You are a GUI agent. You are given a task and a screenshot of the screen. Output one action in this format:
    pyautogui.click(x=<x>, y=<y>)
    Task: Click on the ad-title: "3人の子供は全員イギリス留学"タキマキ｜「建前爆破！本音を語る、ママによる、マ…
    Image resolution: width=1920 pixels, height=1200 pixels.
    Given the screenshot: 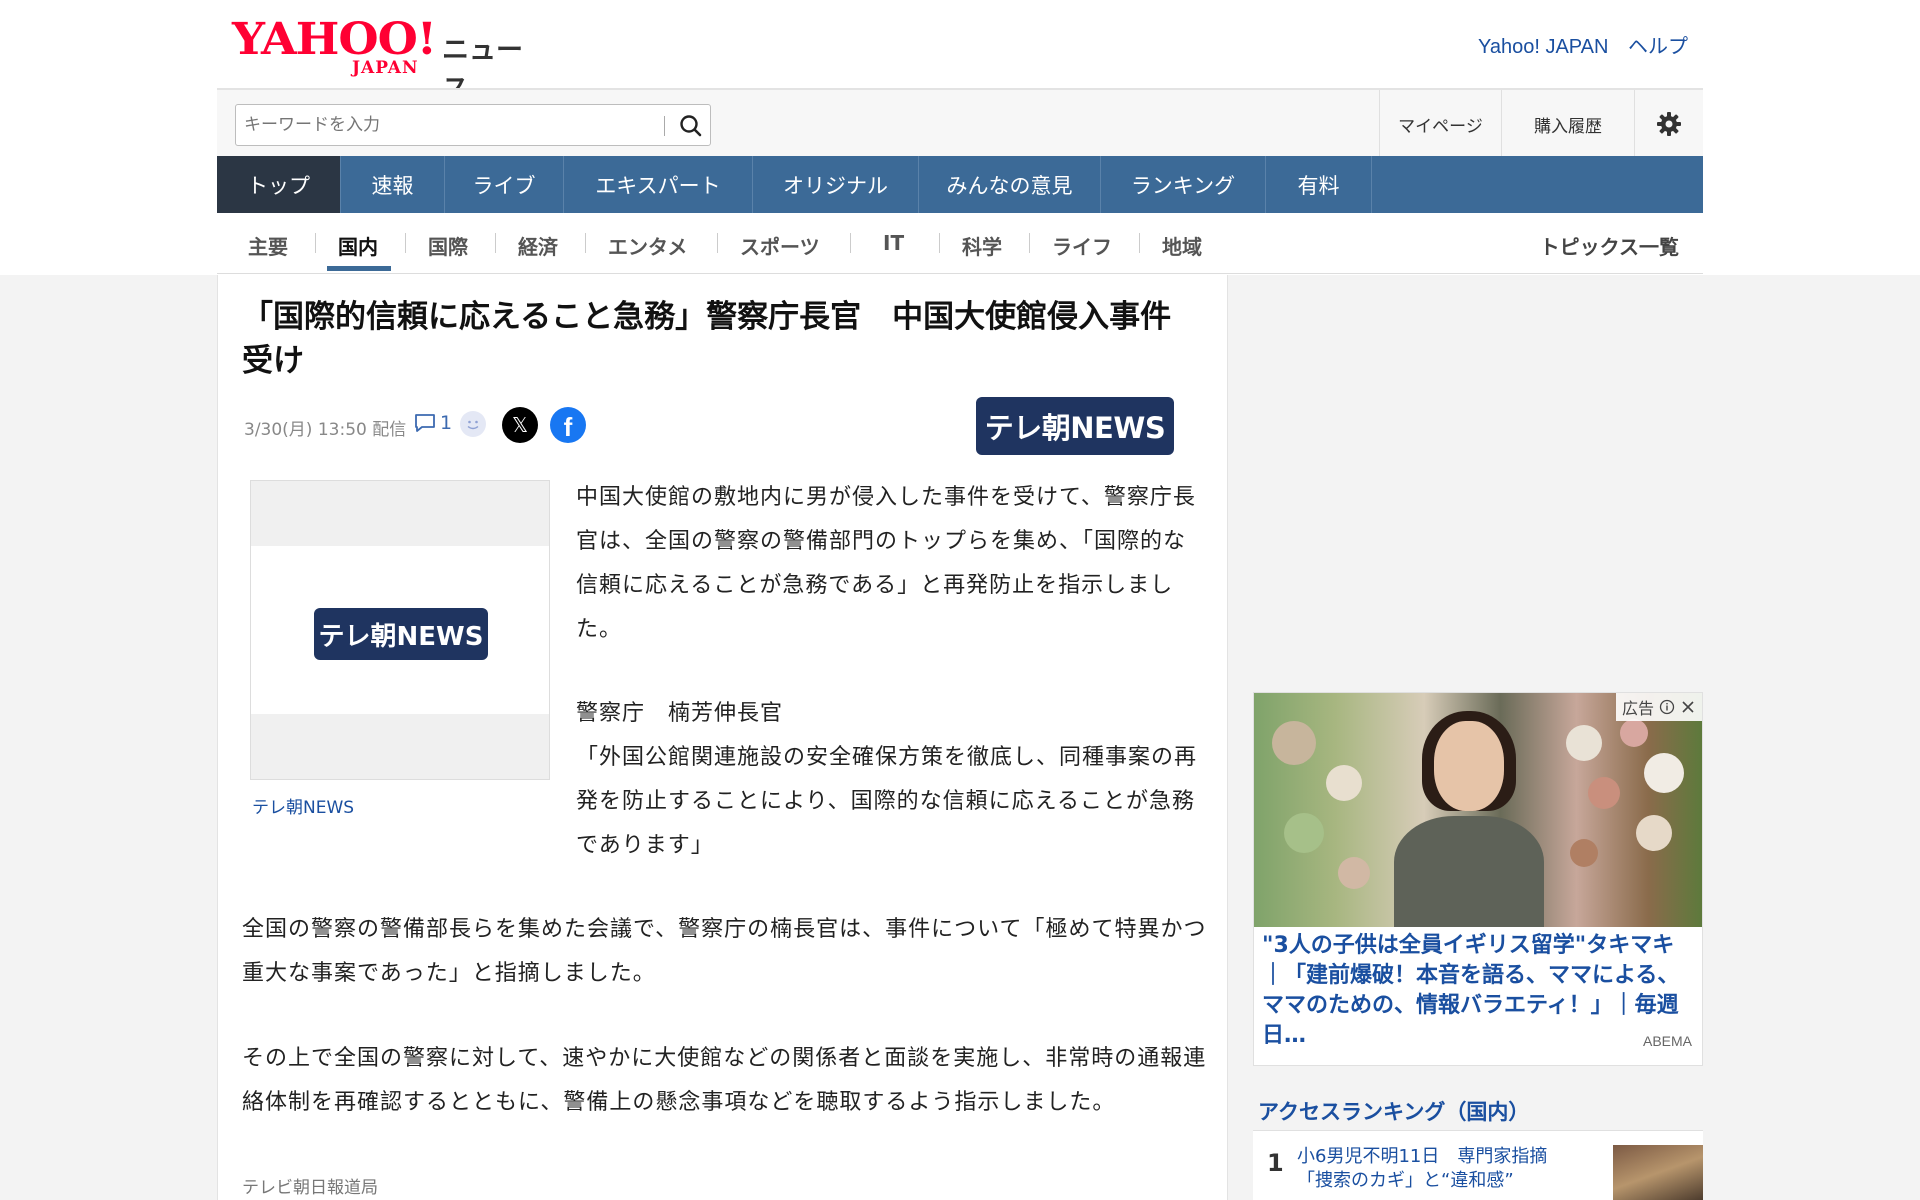 What is the action you would take?
    pyautogui.click(x=1479, y=991)
    